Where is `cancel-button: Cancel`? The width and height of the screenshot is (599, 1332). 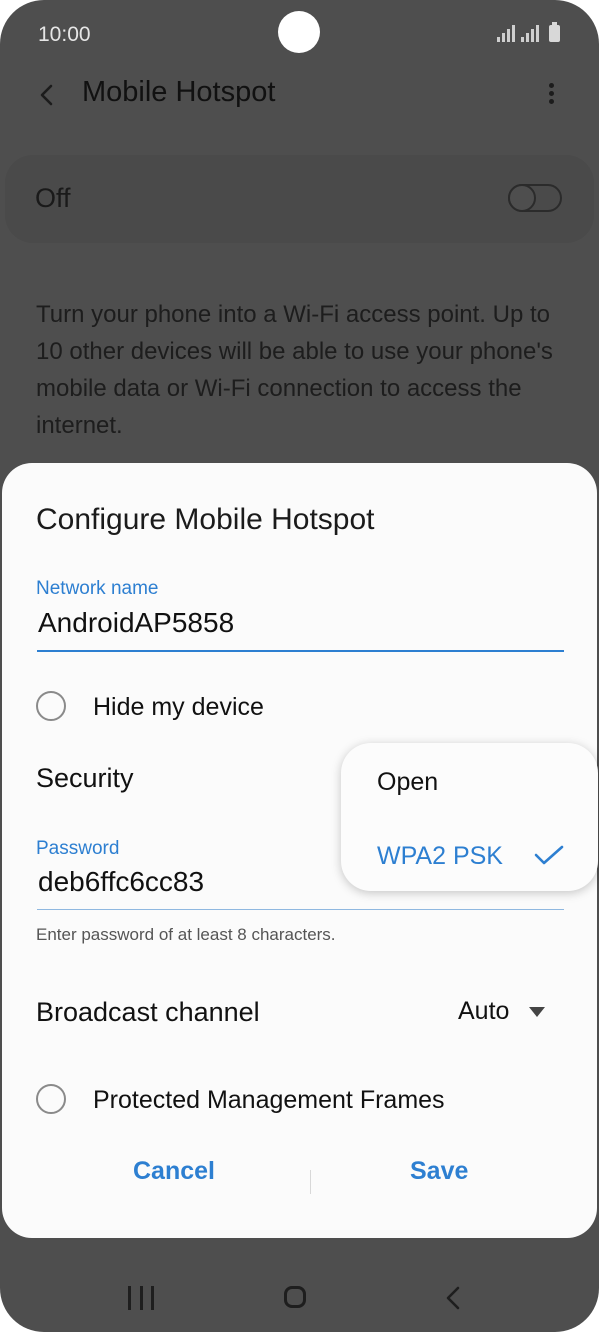
cancel-button: Cancel is located at coordinates (174, 1171).